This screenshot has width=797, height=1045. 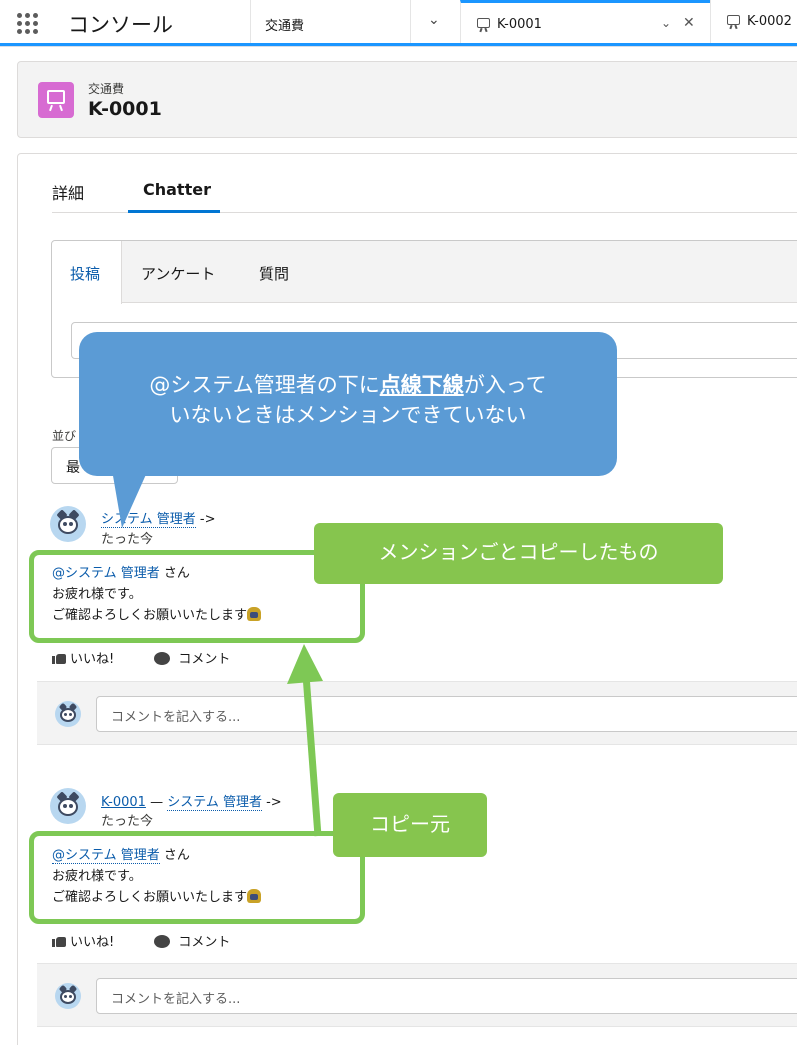 I want to click on dash-text: —, so click(x=156, y=802).